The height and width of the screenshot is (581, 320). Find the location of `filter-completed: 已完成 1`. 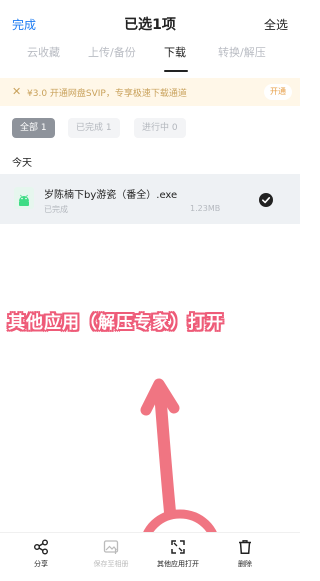

filter-completed: 已完成 1 is located at coordinates (94, 128).